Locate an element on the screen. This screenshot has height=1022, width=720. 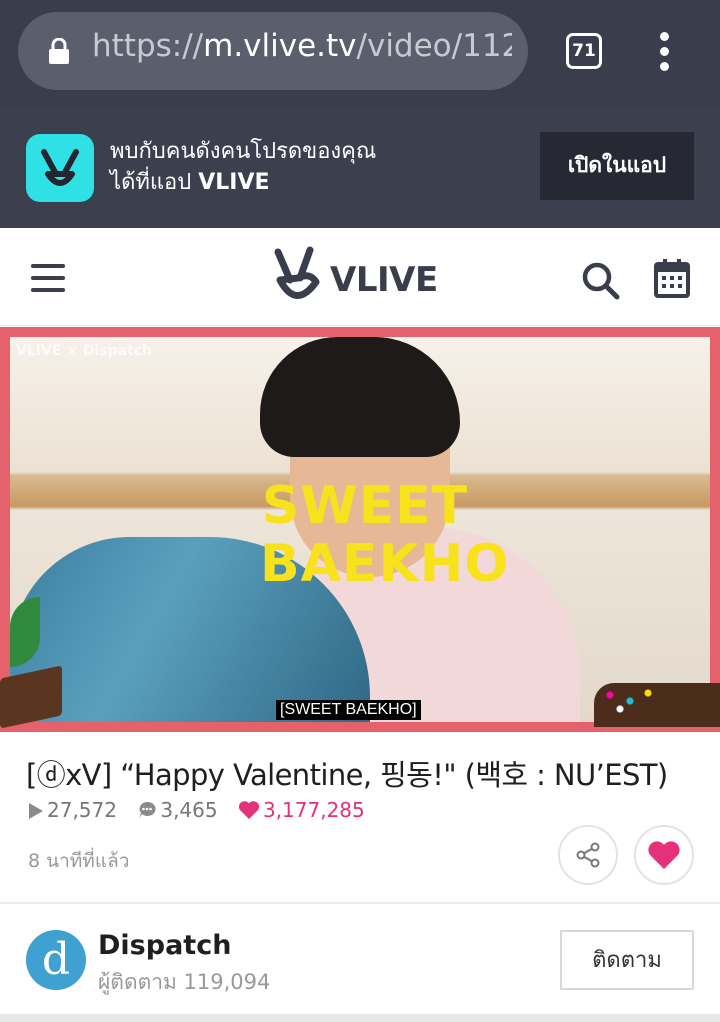
promo-text: พบกับคนดังคนโปรดของคุณ ได้ที่แอป VLIVE is located at coordinates (243, 167).